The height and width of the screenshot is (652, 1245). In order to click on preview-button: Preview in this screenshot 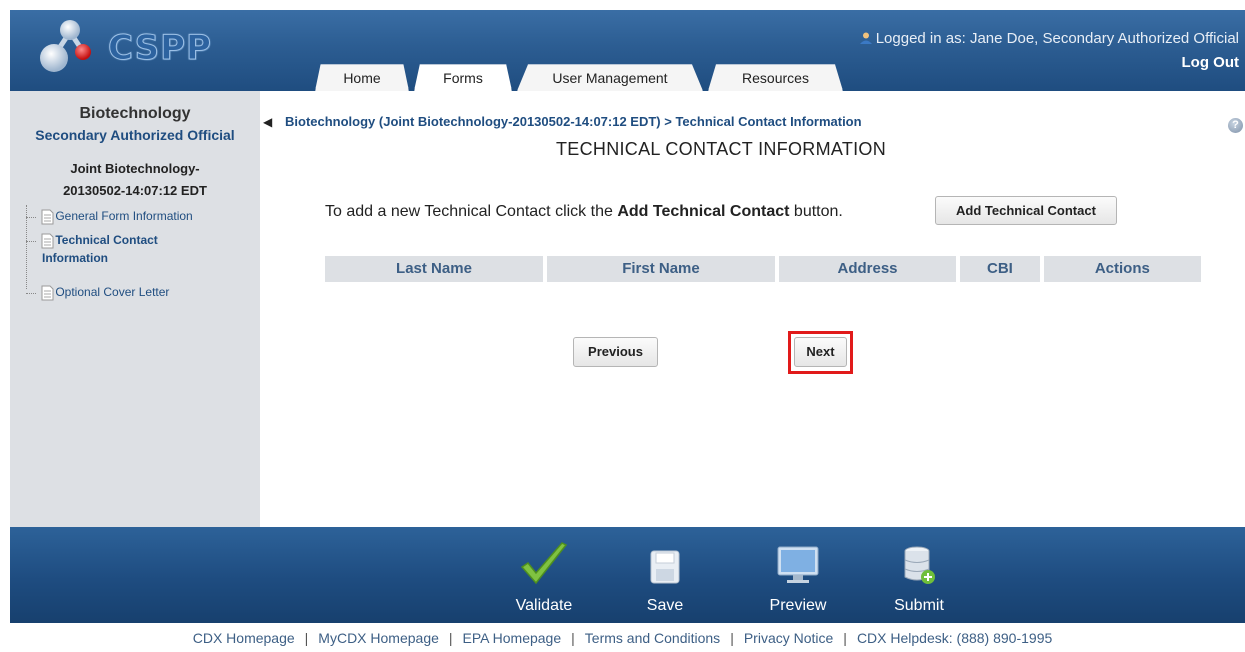, I will do `click(798, 577)`.